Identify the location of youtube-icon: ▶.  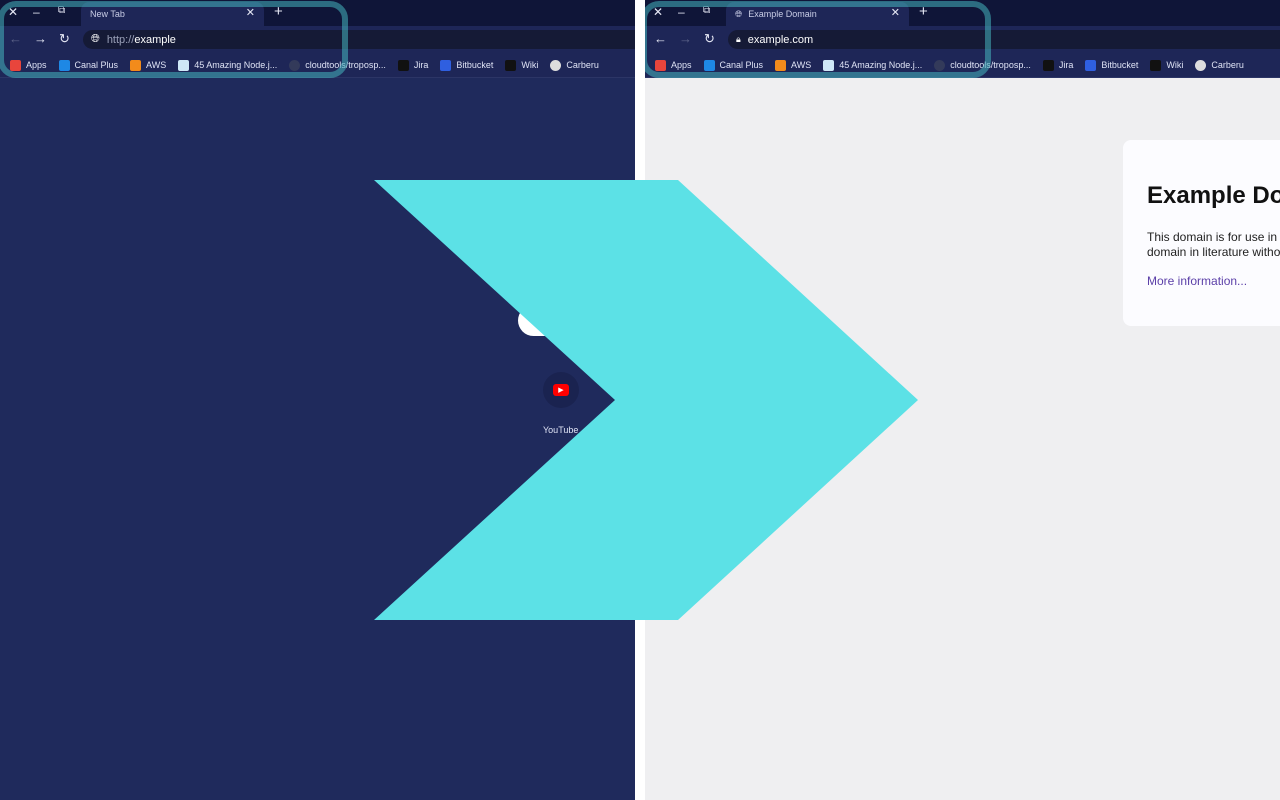
(561, 390).